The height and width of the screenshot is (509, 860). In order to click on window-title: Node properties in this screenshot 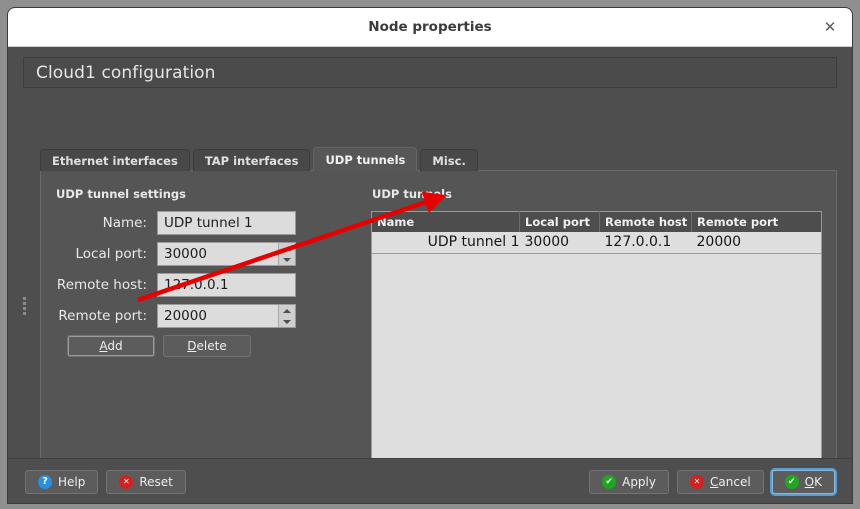, I will do `click(430, 27)`.